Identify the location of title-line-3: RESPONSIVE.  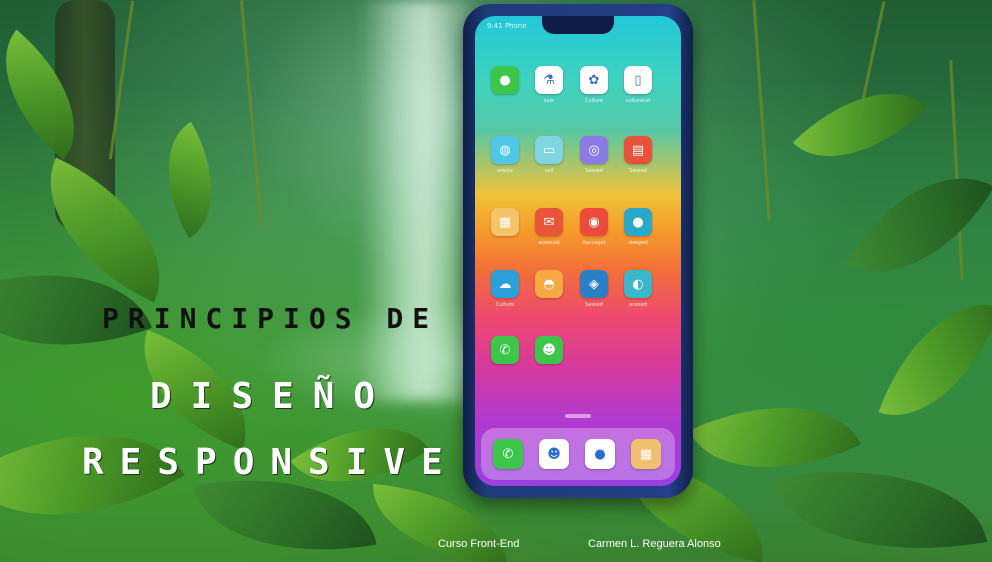
(270, 462).